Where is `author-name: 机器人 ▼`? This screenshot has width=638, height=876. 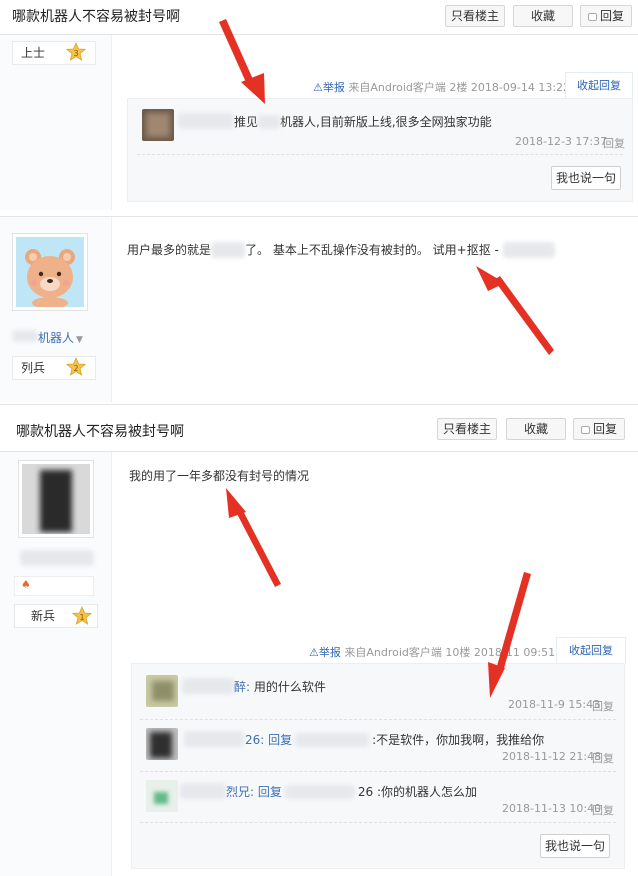 author-name: 机器人 ▼ is located at coordinates (60, 337).